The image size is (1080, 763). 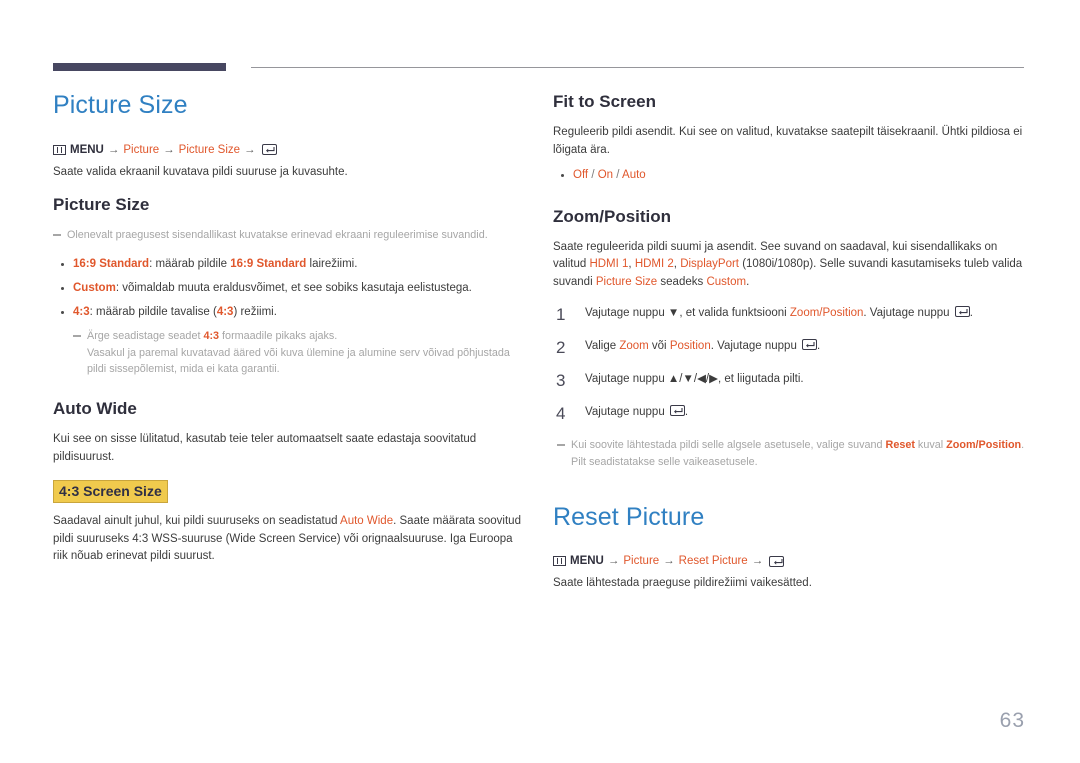 What do you see at coordinates (211, 336) in the screenshot?
I see `sub-note-term-43: 4:3` at bounding box center [211, 336].